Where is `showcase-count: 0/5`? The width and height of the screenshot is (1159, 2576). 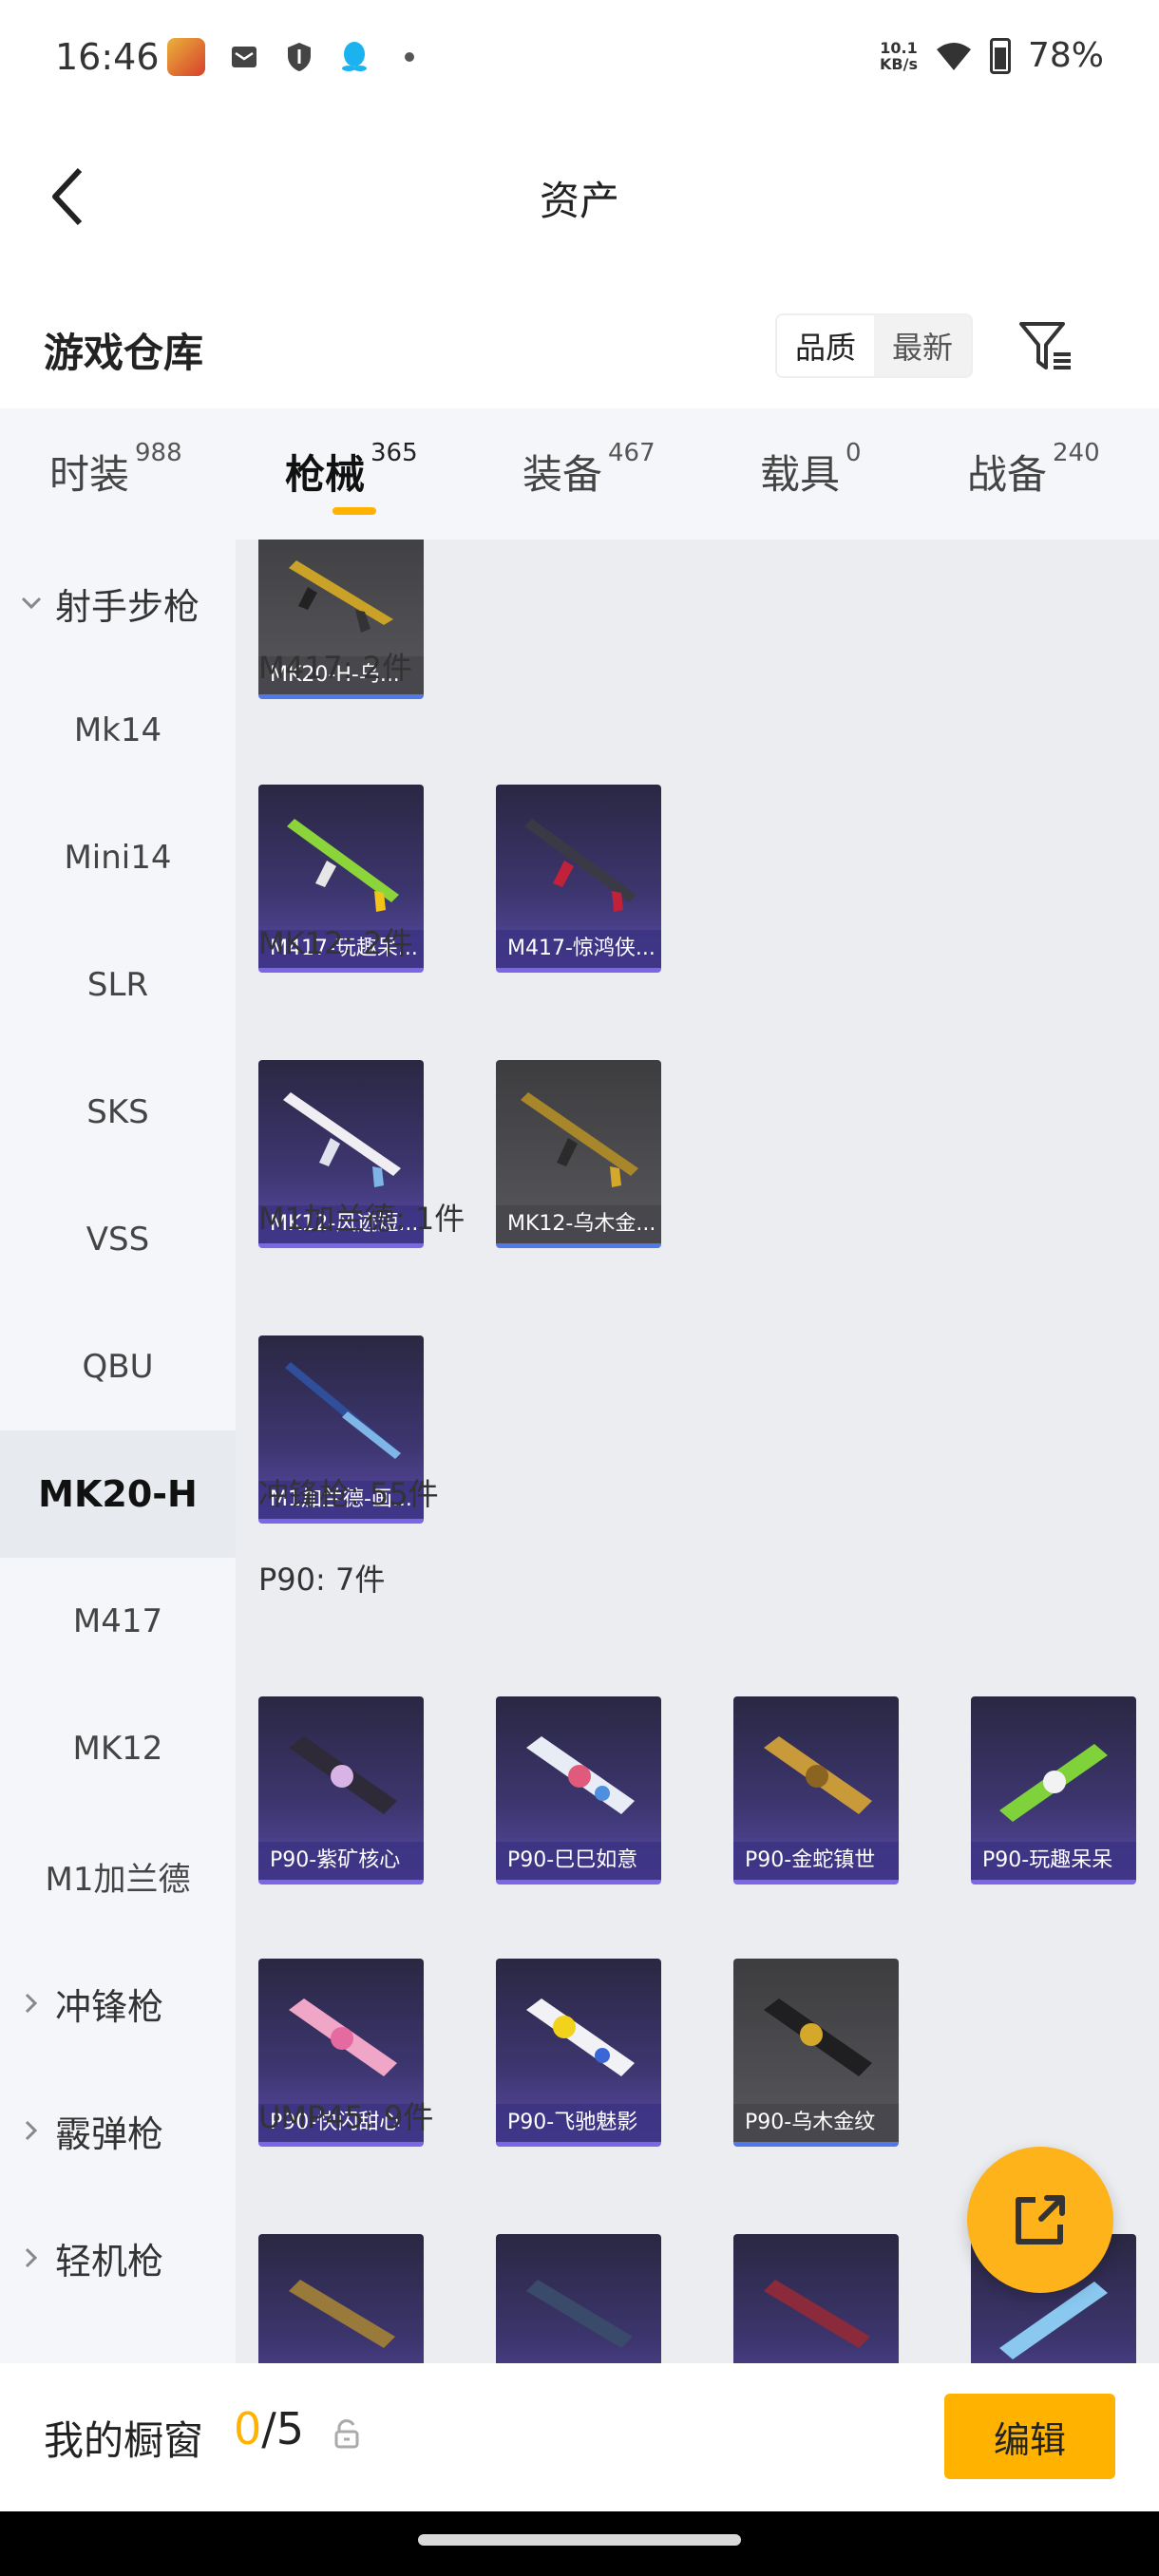
showcase-count: 0/5 is located at coordinates (269, 2428).